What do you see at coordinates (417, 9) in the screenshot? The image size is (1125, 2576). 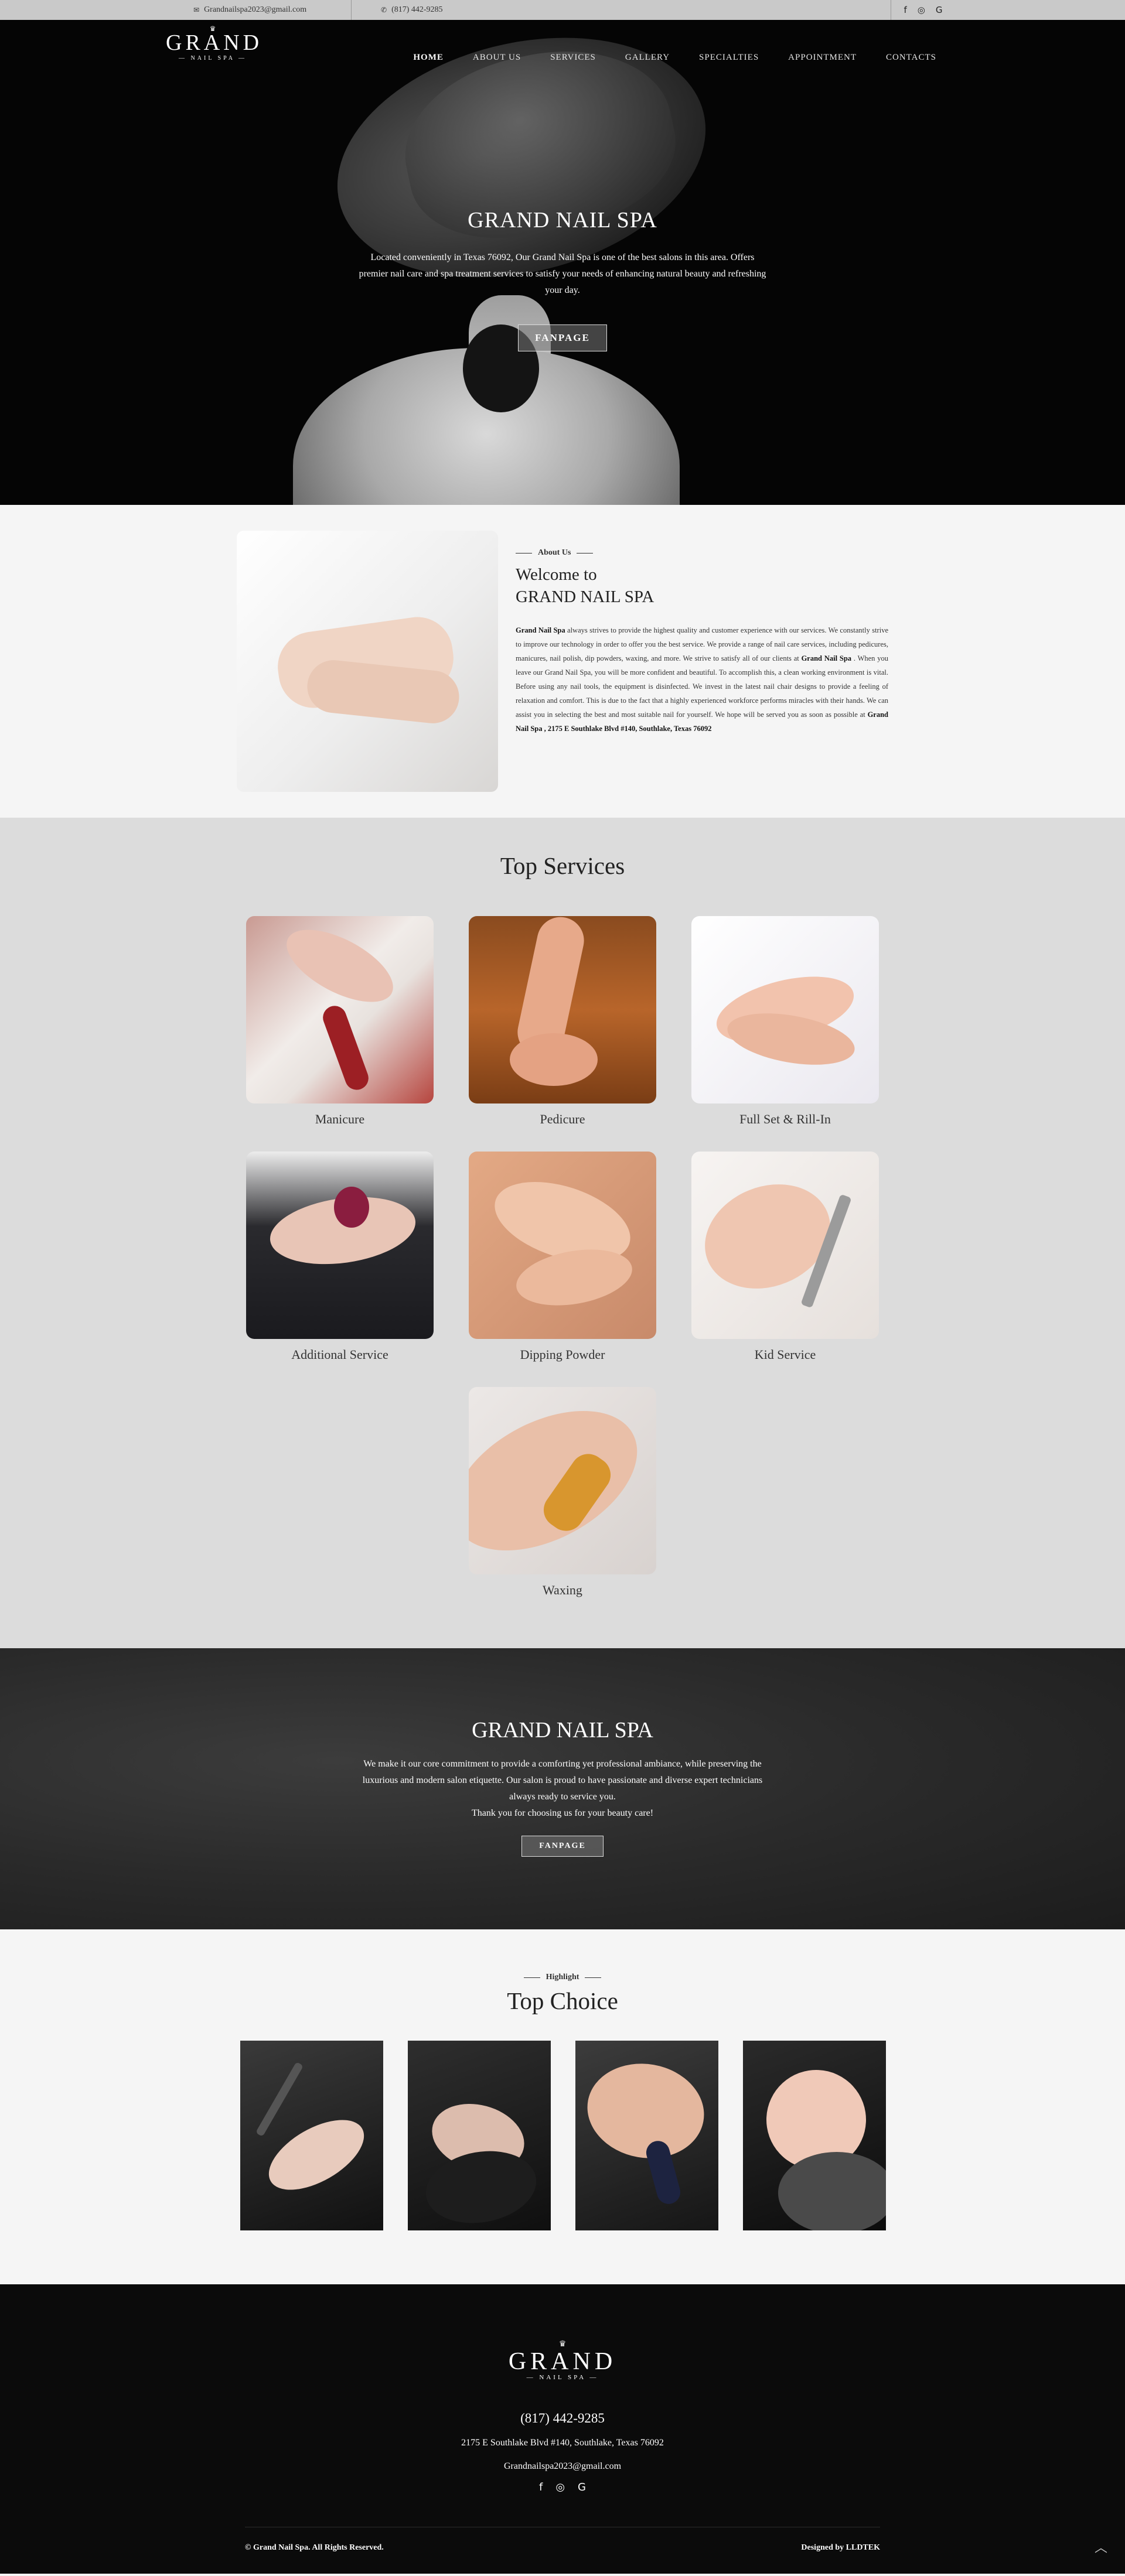 I see `topbar-phone-text: (817) 442-9285` at bounding box center [417, 9].